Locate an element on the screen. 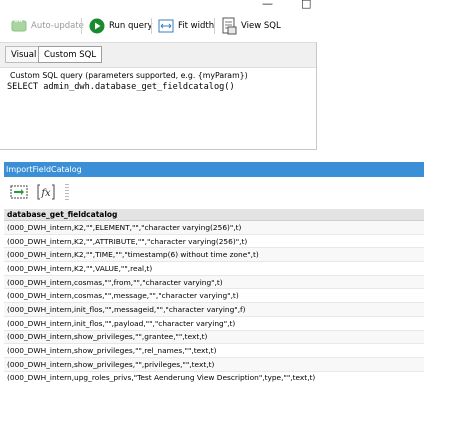 Image resolution: width=474 pixels, height=430 pixels. toolbar-grip is located at coordinates (67, 192).